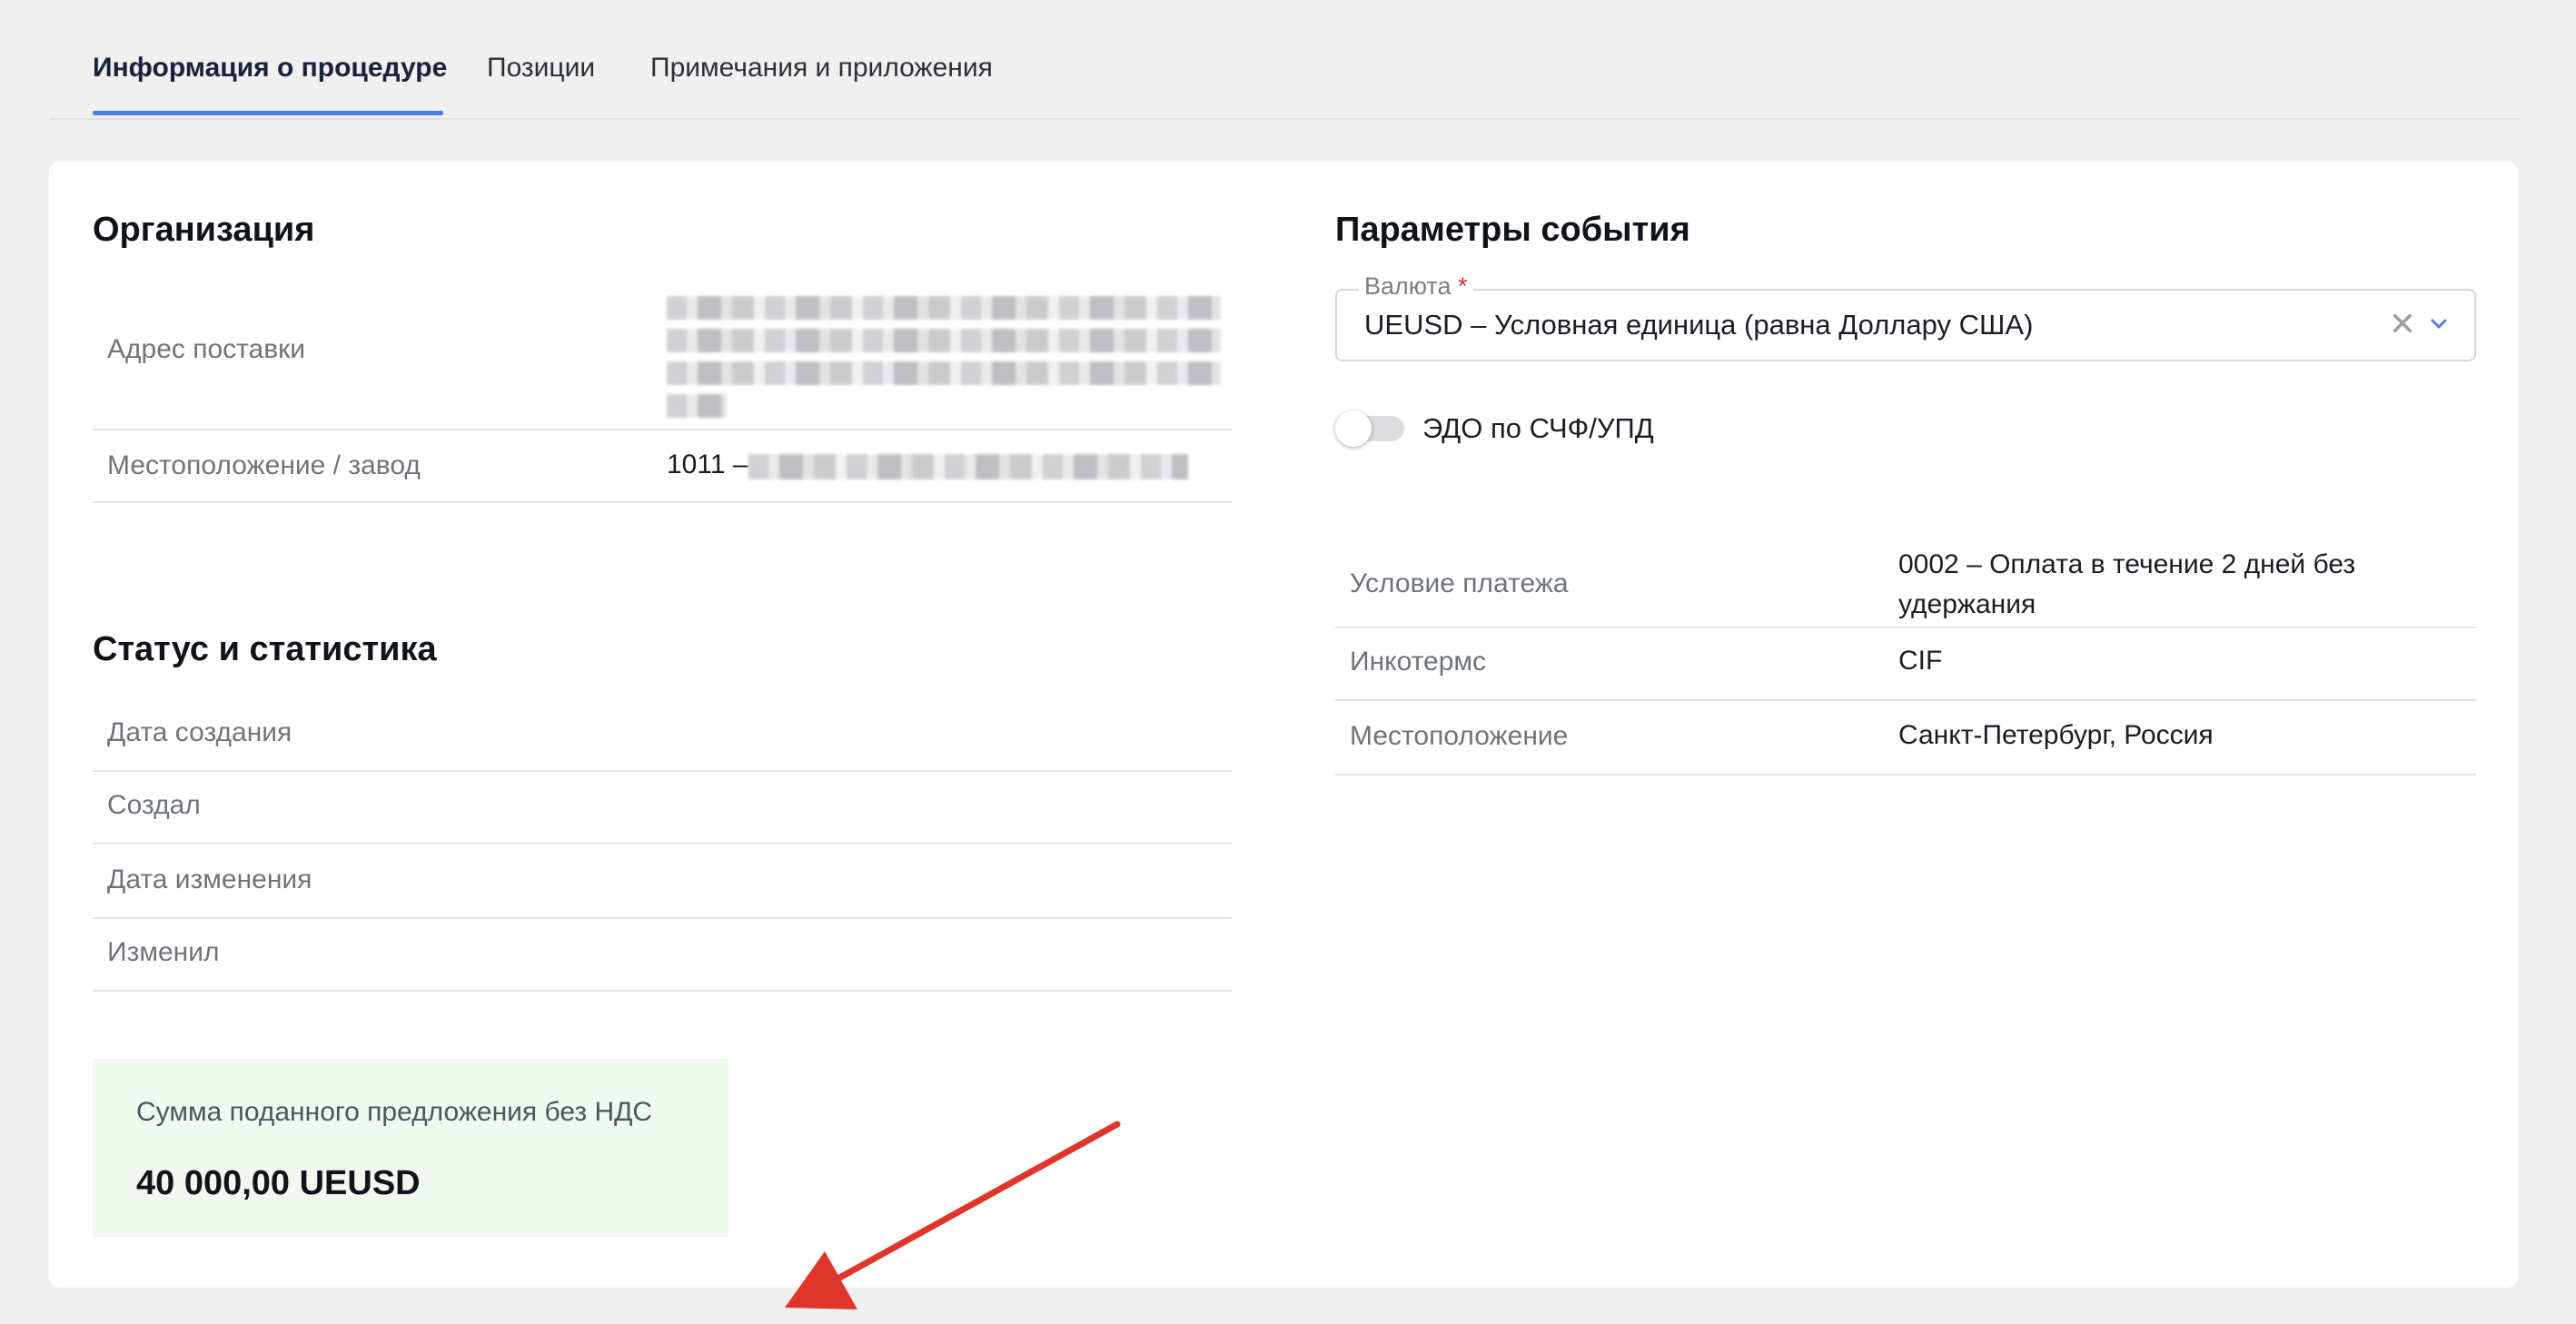  I want to click on row-incoterms: Инкотермс CIF, so click(1905, 664).